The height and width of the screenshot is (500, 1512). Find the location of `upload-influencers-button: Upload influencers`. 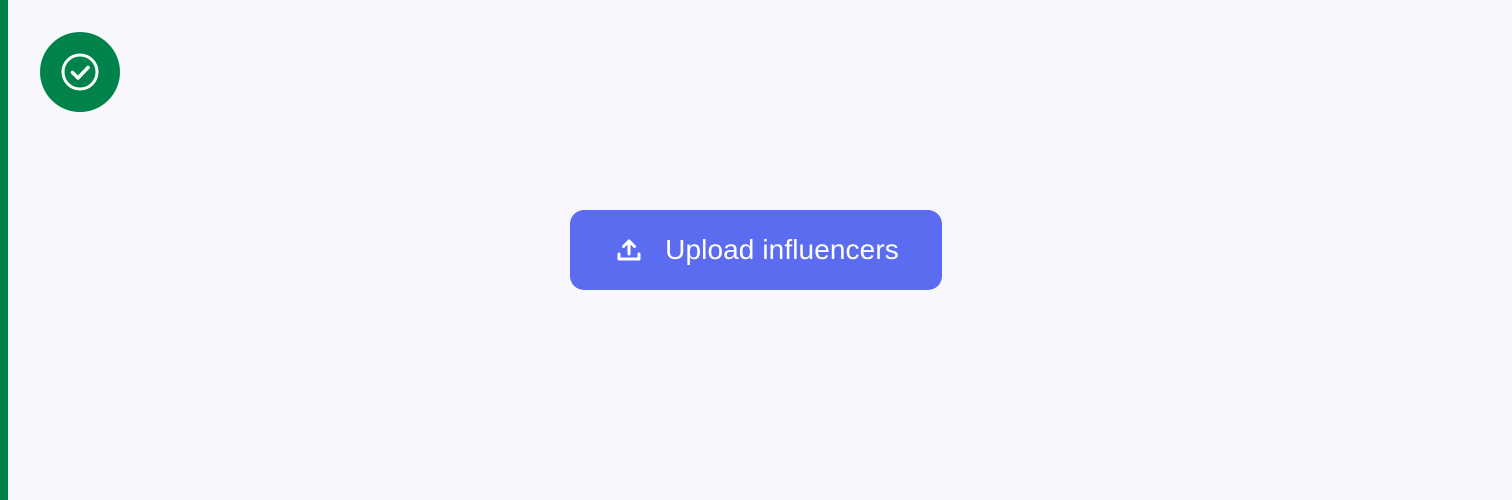

upload-influencers-button: Upload influencers is located at coordinates (756, 250).